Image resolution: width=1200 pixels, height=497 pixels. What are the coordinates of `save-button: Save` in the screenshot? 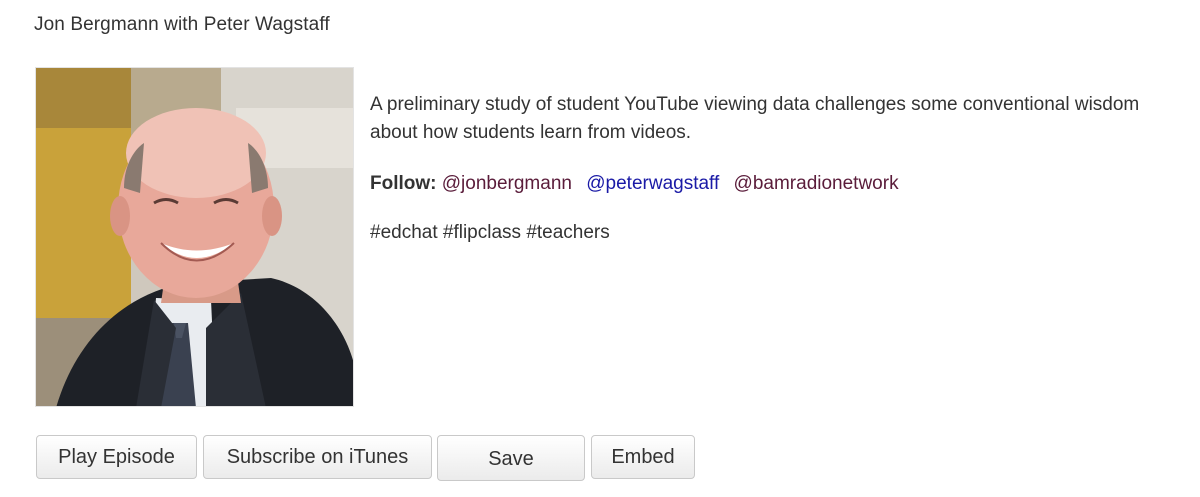 It's located at (511, 458).